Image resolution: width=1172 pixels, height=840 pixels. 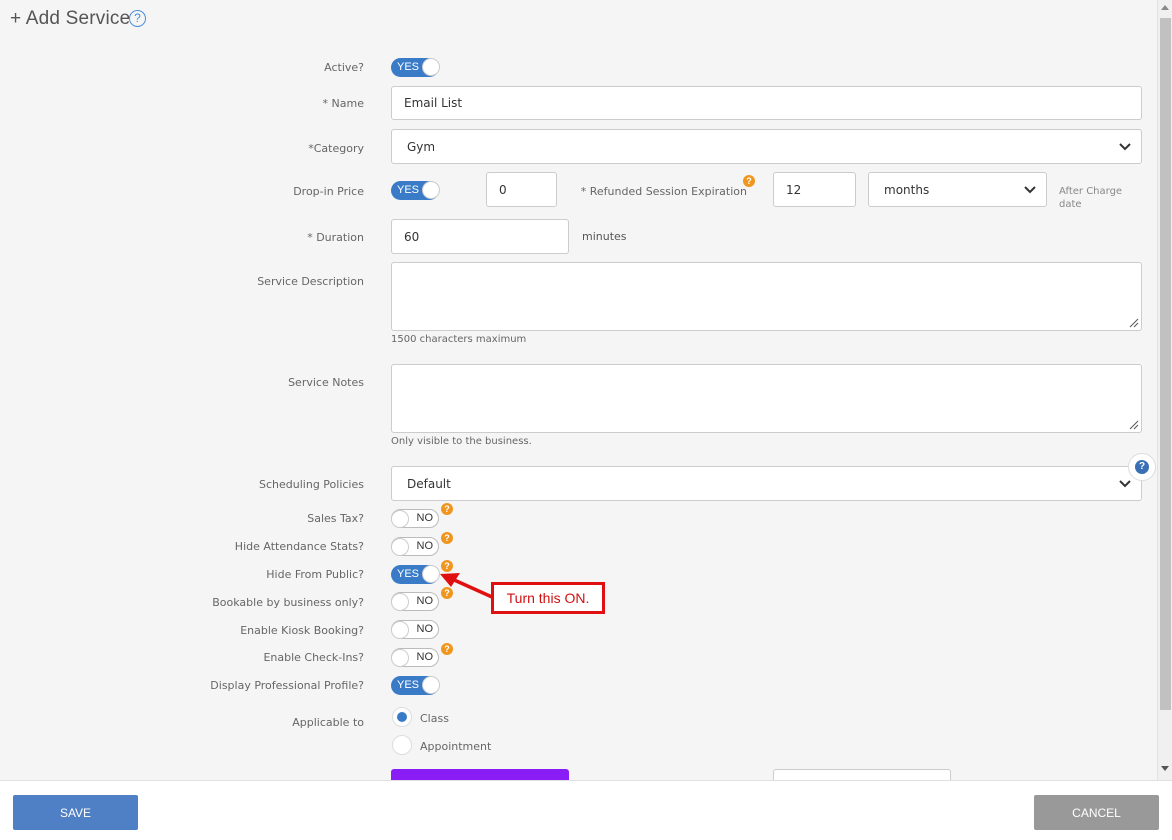 I want to click on applicable-to-label: Applicable to, so click(x=328, y=722).